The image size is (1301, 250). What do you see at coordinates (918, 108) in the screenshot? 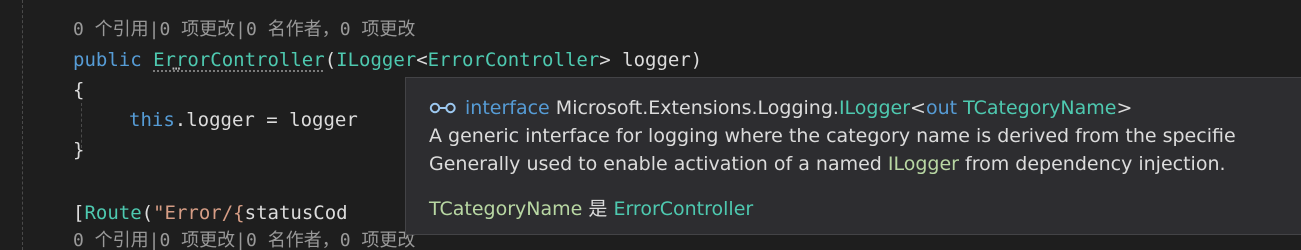
I see `tooltip-generic-open: <` at bounding box center [918, 108].